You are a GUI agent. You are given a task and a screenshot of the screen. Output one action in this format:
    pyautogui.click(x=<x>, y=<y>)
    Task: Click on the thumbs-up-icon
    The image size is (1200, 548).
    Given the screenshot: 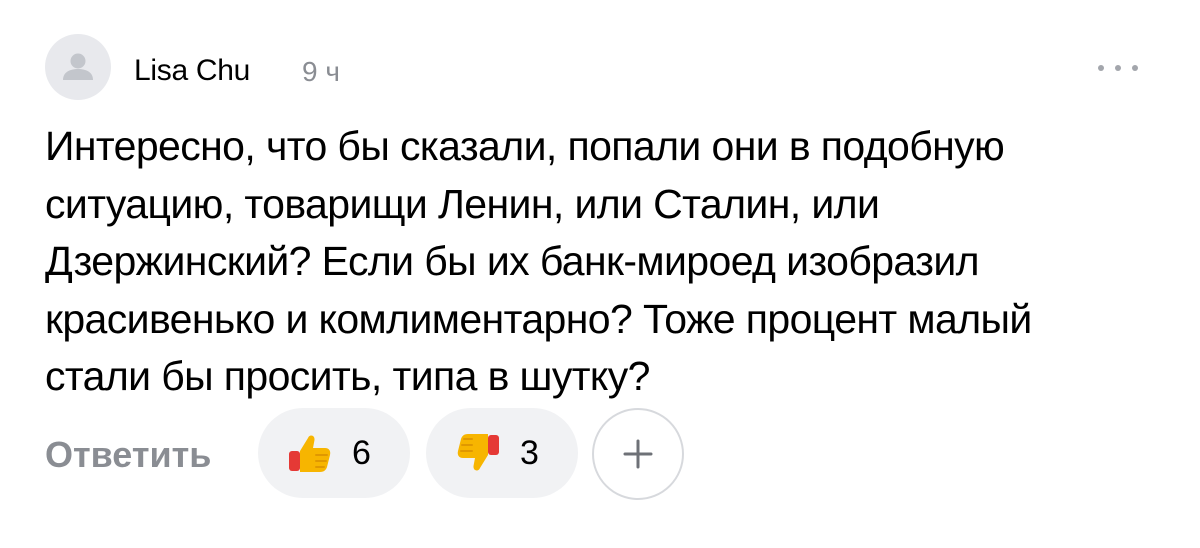 What is the action you would take?
    pyautogui.click(x=310, y=453)
    